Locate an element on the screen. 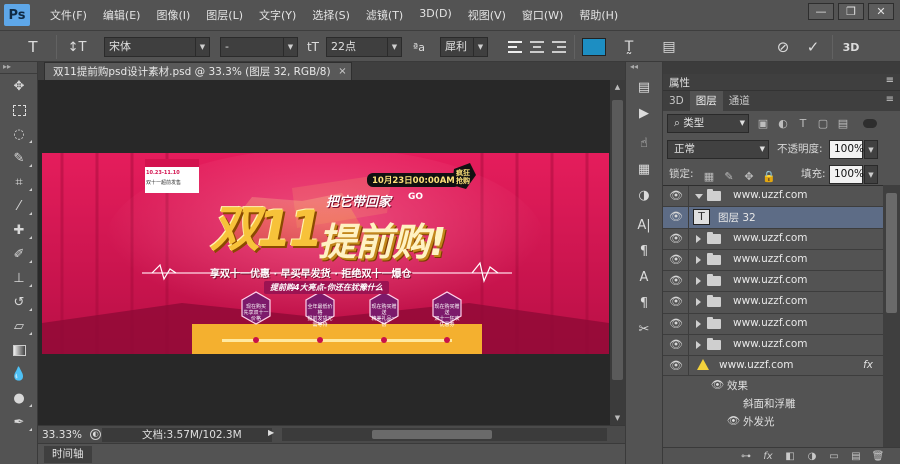 This screenshot has height=464, width=900. menu-layer: 图层(L) is located at coordinates (224, 15).